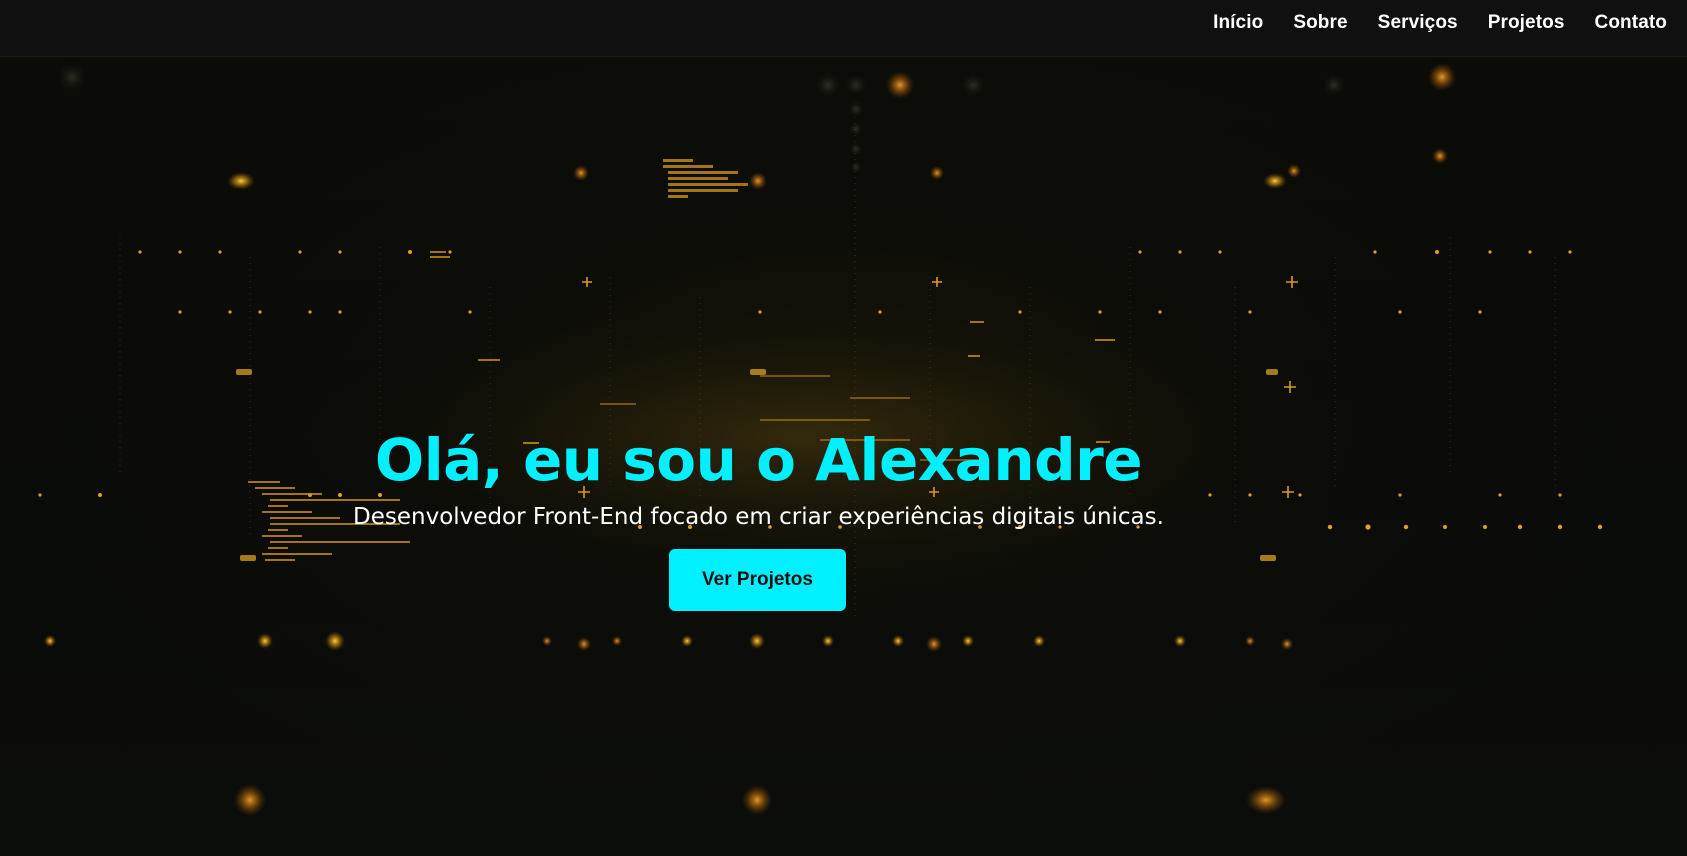 The width and height of the screenshot is (1687, 856). What do you see at coordinates (1631, 23) in the screenshot?
I see `nav-link-contato: Contato` at bounding box center [1631, 23].